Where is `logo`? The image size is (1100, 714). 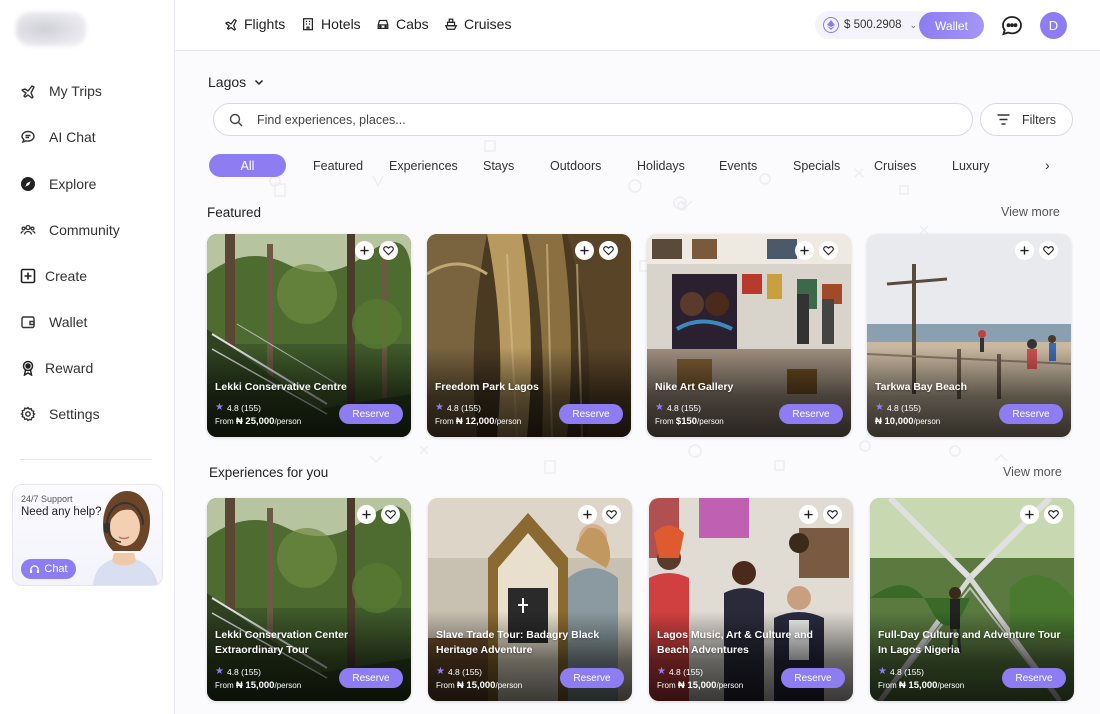
logo is located at coordinates (51, 29).